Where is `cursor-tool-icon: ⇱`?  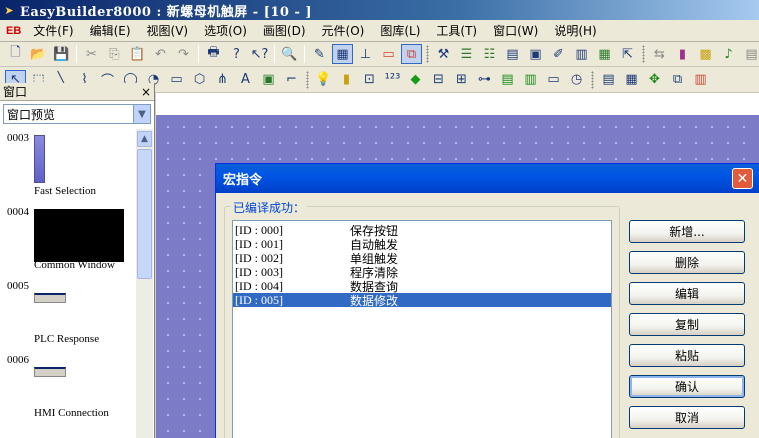
cursor-tool-icon: ⇱ is located at coordinates (627, 54).